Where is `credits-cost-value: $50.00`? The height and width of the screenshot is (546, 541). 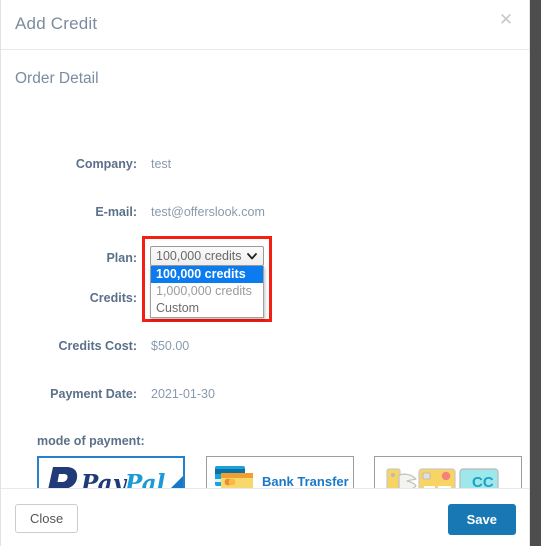 credits-cost-value: $50.00 is located at coordinates (170, 346).